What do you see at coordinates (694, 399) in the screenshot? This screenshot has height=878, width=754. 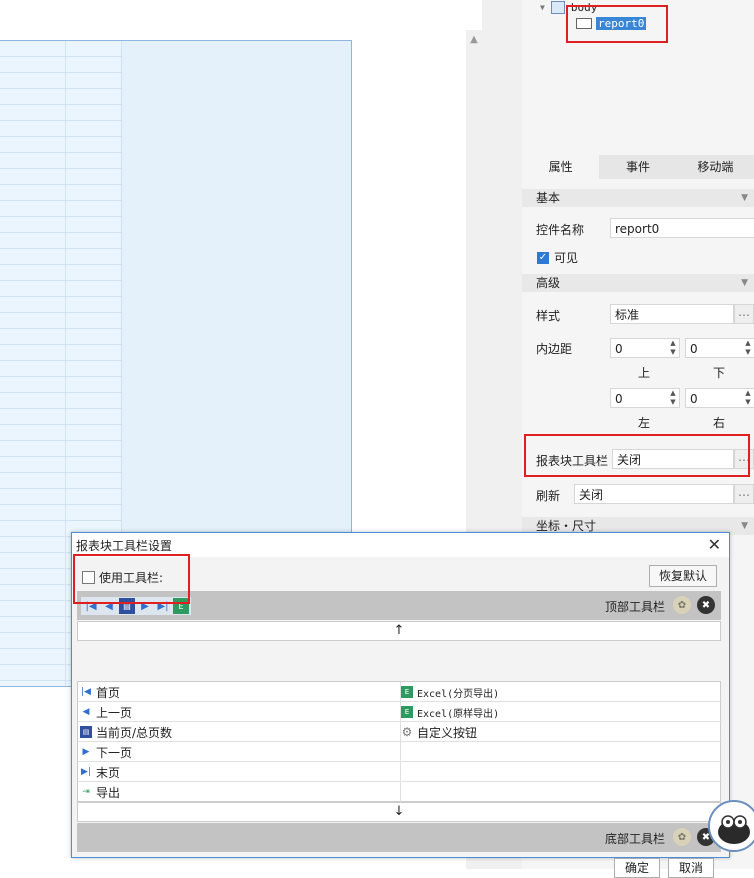 I see `padding-right-value: 0` at bounding box center [694, 399].